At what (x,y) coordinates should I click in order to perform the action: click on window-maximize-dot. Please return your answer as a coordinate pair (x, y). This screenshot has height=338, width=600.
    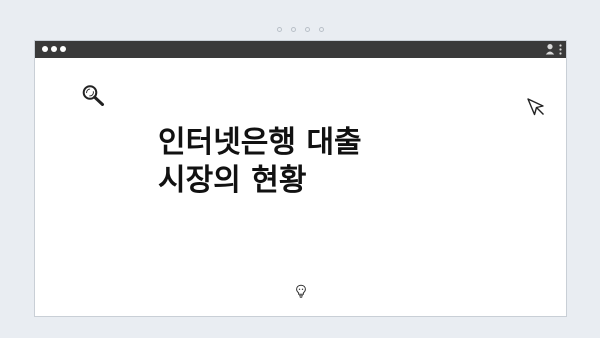
    Looking at the image, I should click on (63, 49).